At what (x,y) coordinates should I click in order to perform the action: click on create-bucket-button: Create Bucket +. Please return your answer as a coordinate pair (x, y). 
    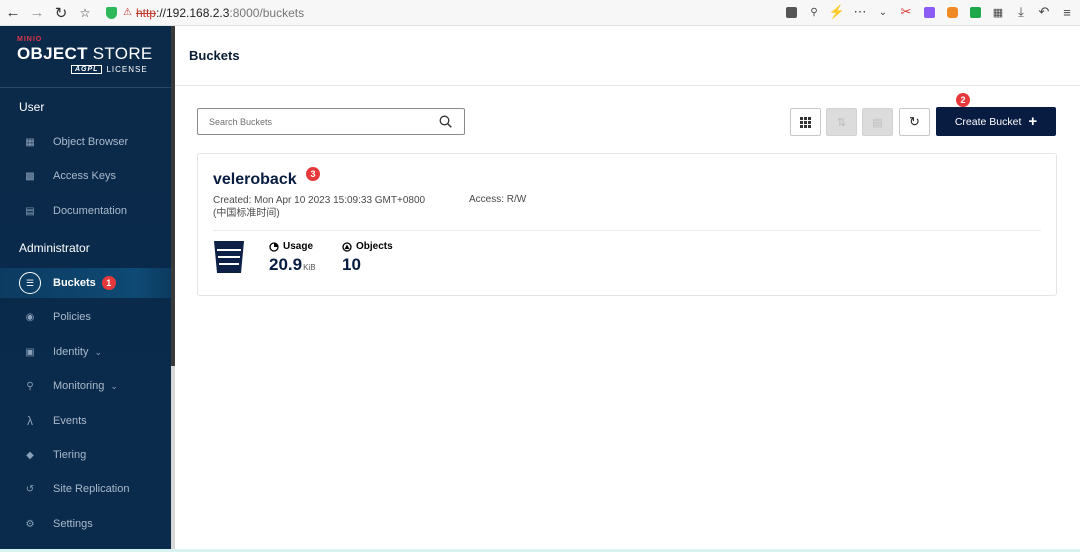
    Looking at the image, I should click on (996, 121).